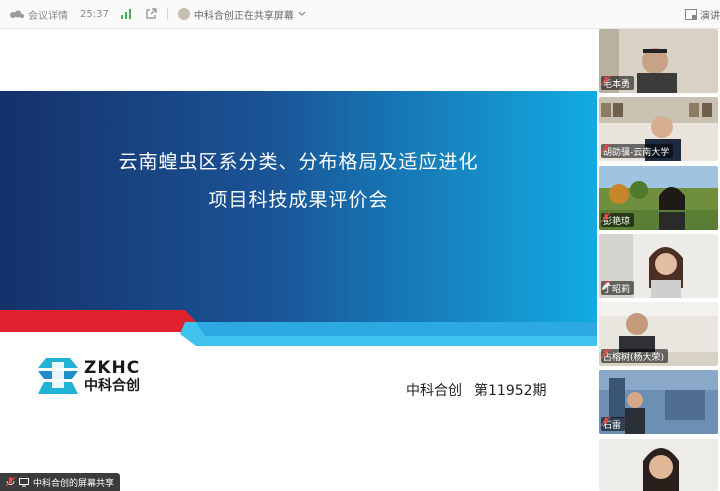 This screenshot has width=720, height=491. Describe the element at coordinates (112, 367) in the screenshot. I see `logo-text-en: ZKHC` at that location.